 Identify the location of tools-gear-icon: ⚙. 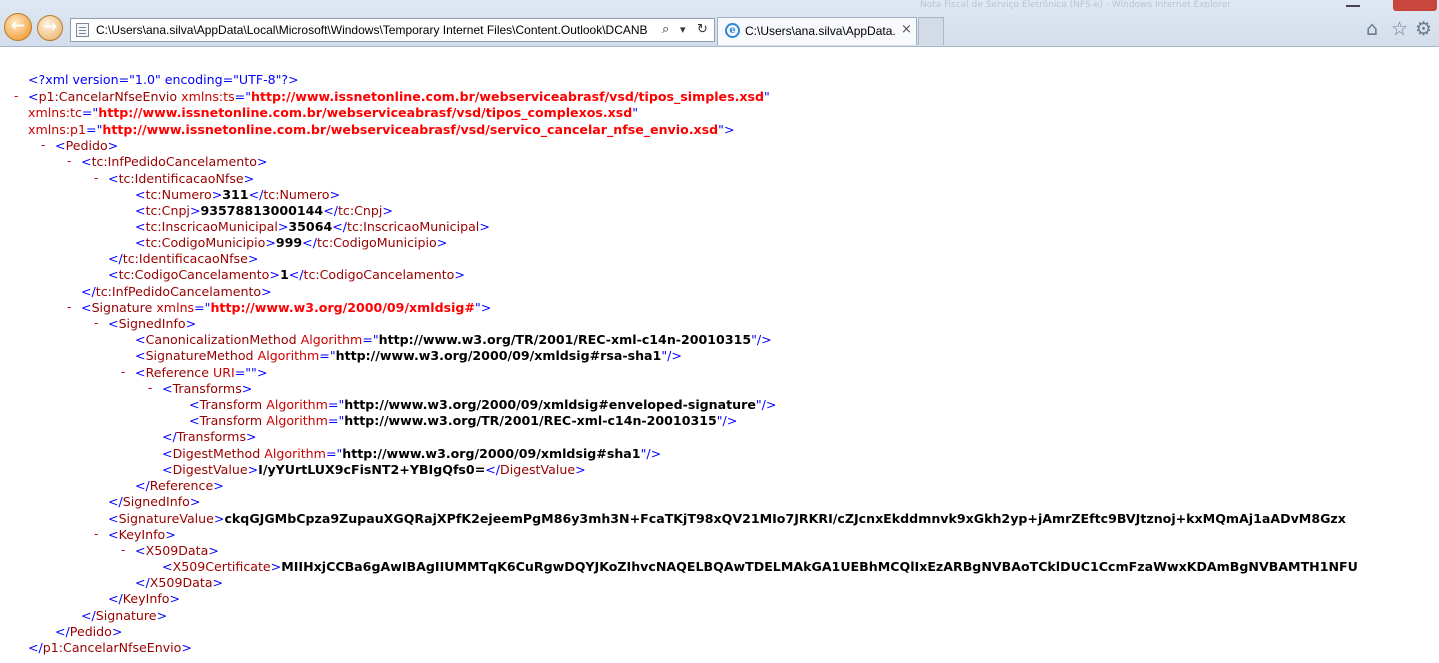
(1423, 29).